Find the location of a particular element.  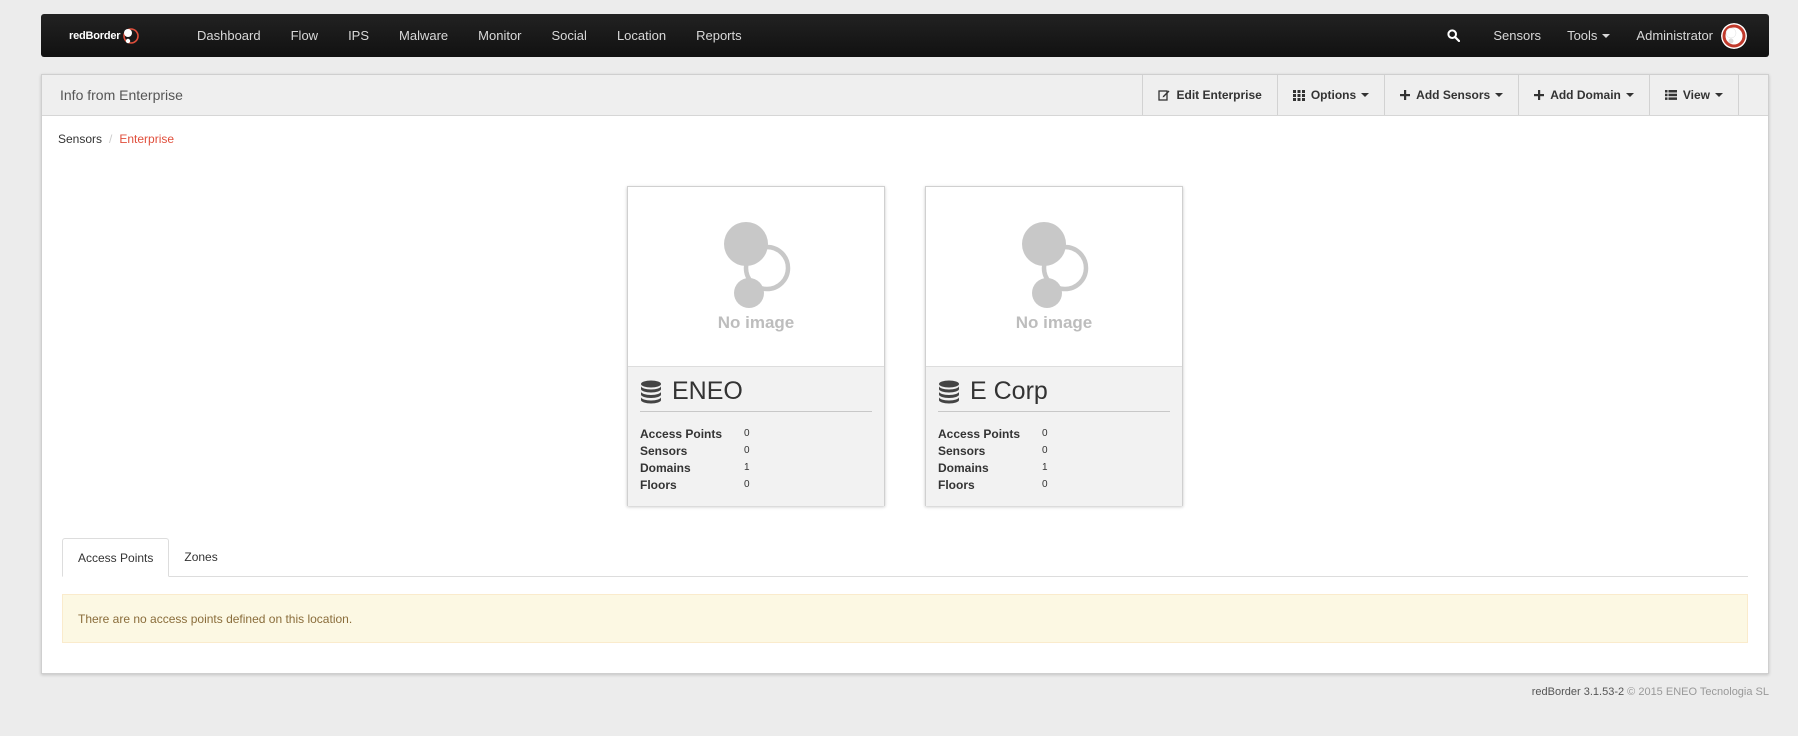

nav-flow: Flow is located at coordinates (304, 35).